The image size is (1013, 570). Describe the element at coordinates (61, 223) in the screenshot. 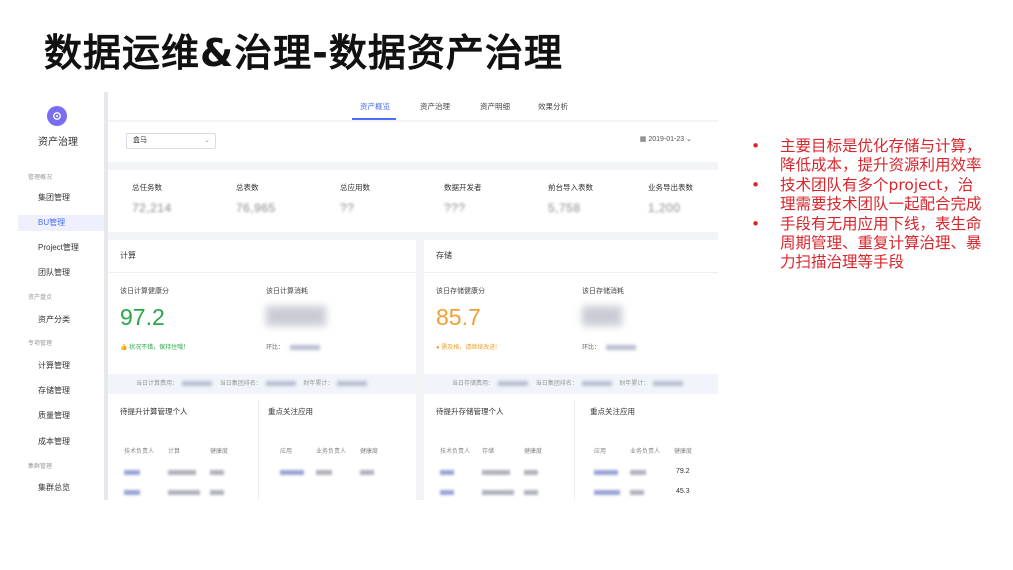

I see `sidebar-item-bu-mgmt: BU管理` at that location.